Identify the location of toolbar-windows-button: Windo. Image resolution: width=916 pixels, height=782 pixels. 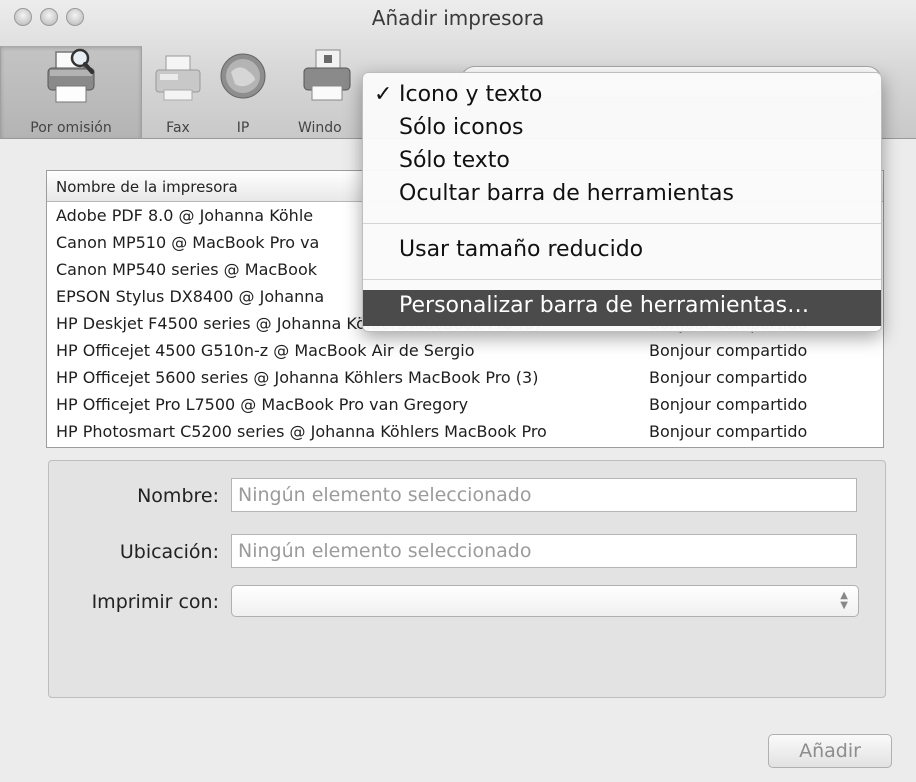
(326, 92).